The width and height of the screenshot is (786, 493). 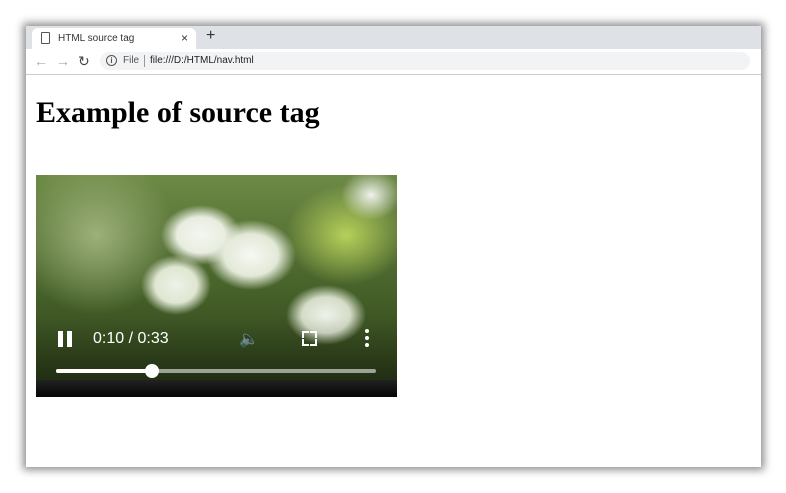 What do you see at coordinates (65, 339) in the screenshot?
I see `pause-button` at bounding box center [65, 339].